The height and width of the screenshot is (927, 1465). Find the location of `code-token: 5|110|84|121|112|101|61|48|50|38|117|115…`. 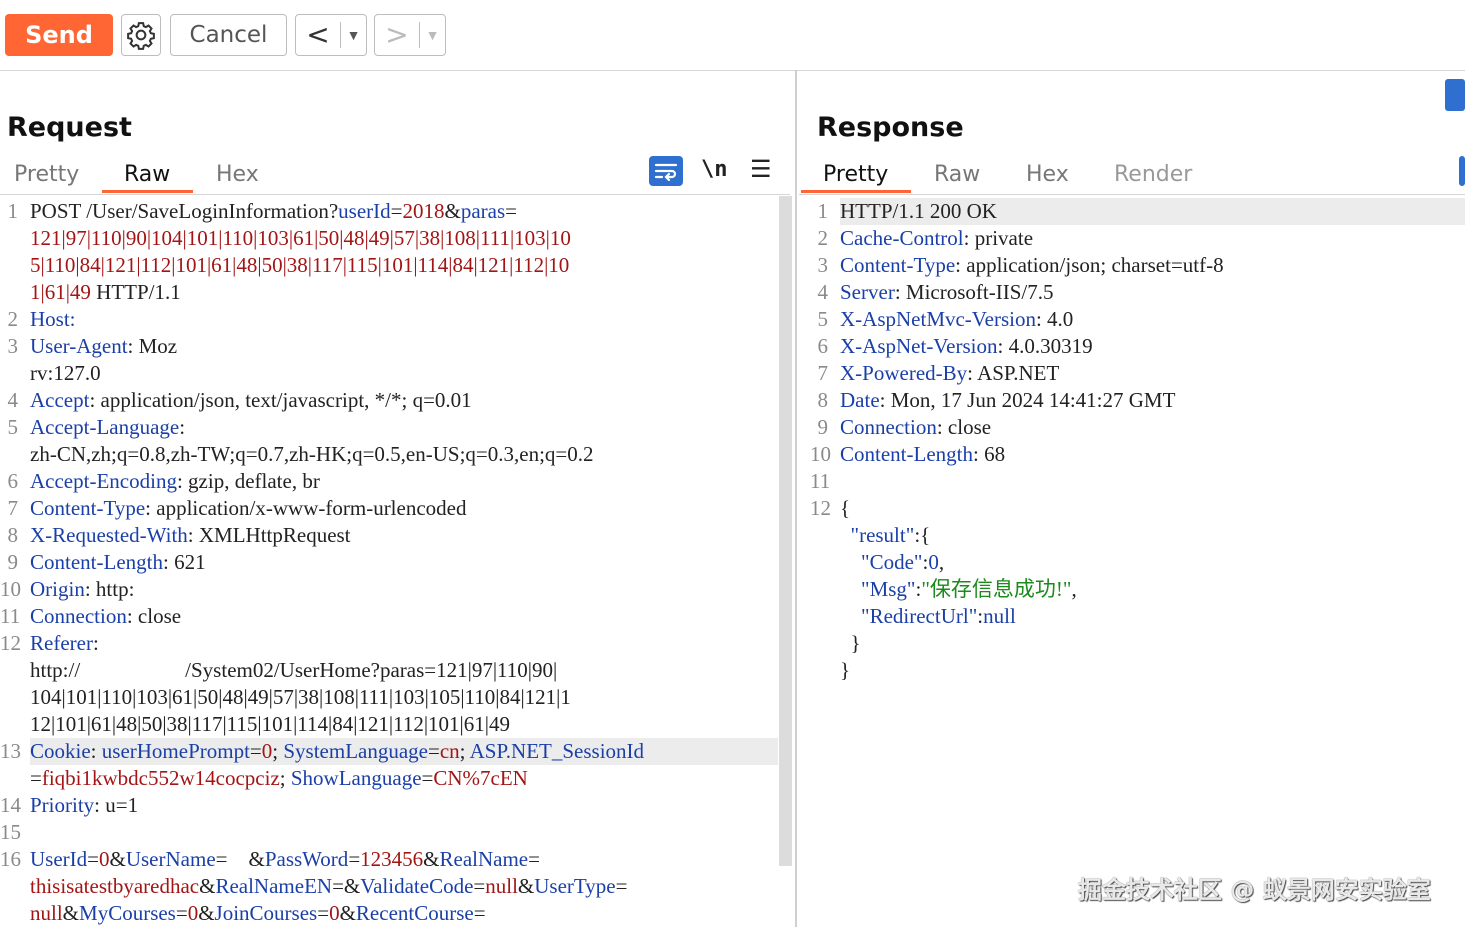

code-token: 5|110|84|121|112|101|61|48|50|38|117|115… is located at coordinates (300, 265).